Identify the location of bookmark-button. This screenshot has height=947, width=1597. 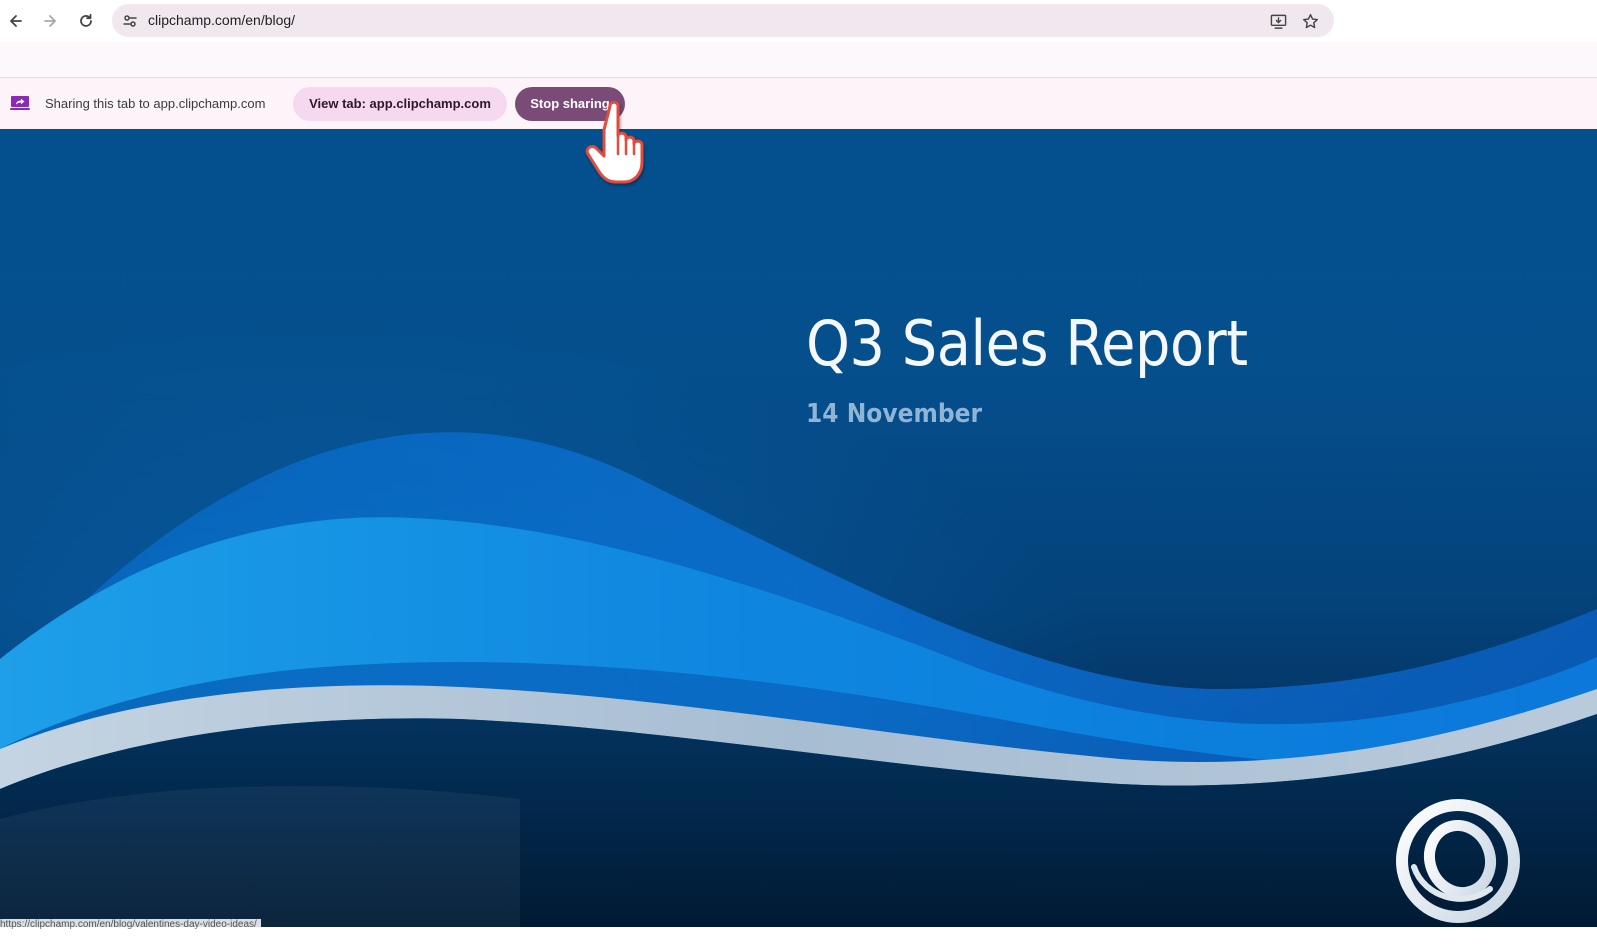
(1310, 21).